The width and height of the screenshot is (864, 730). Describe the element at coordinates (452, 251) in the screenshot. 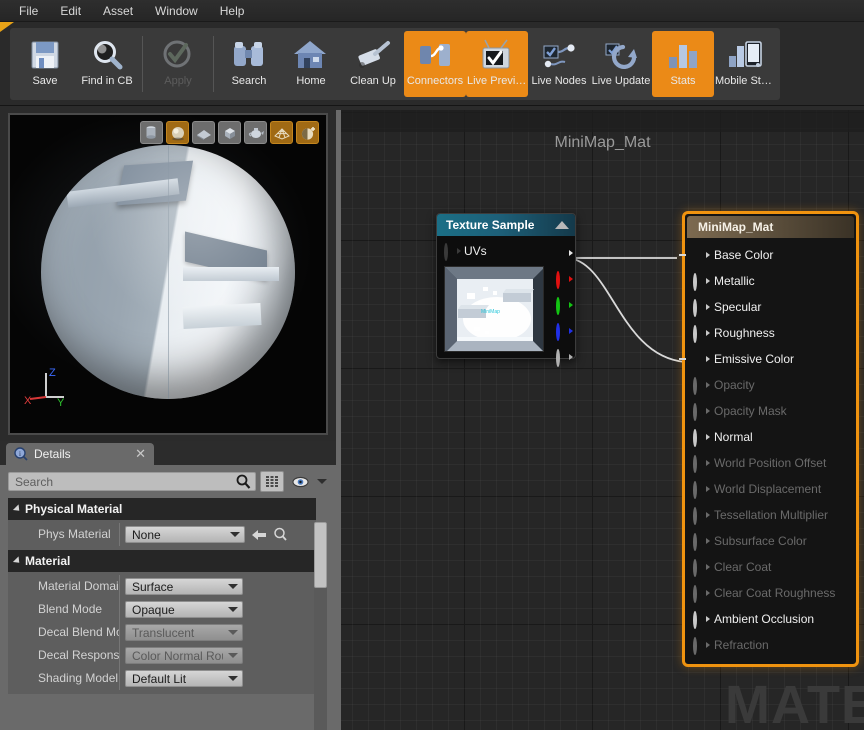

I see `pin-uvs` at that location.